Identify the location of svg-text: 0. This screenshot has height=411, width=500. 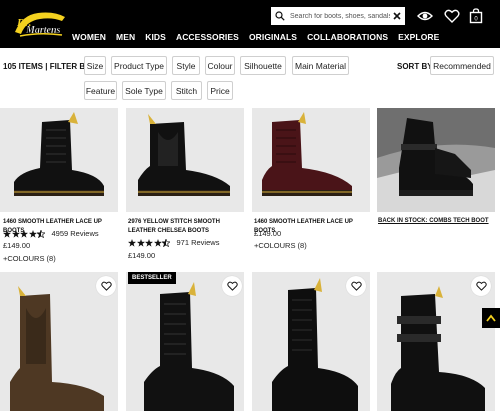
(476, 20).